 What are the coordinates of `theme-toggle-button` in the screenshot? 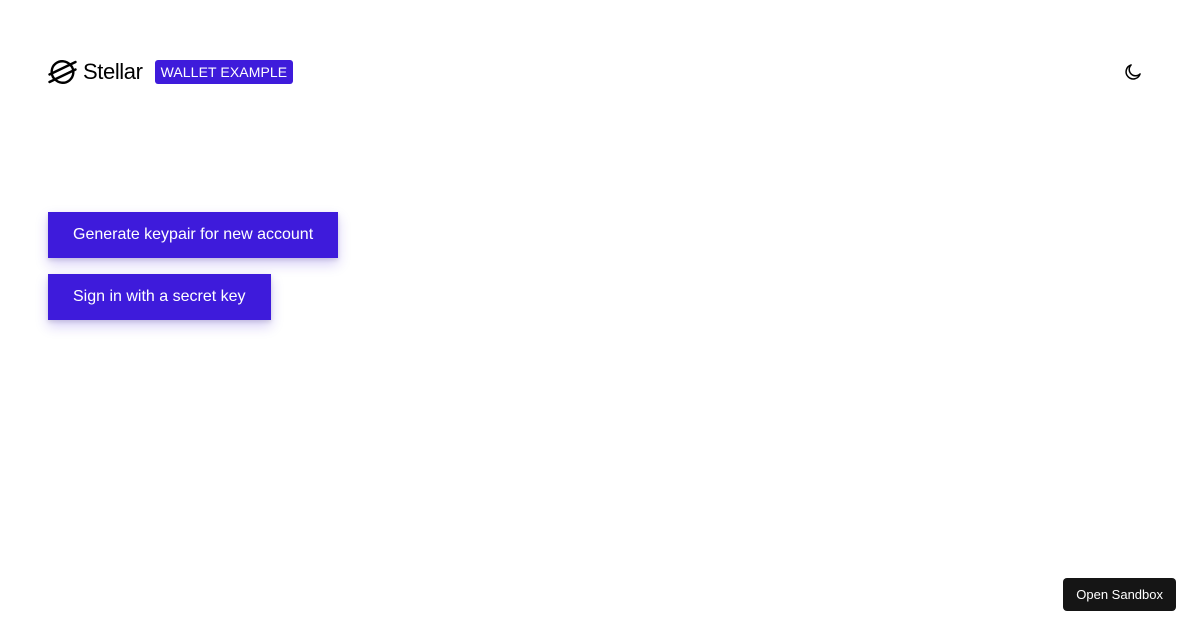 It's located at (1133, 72).